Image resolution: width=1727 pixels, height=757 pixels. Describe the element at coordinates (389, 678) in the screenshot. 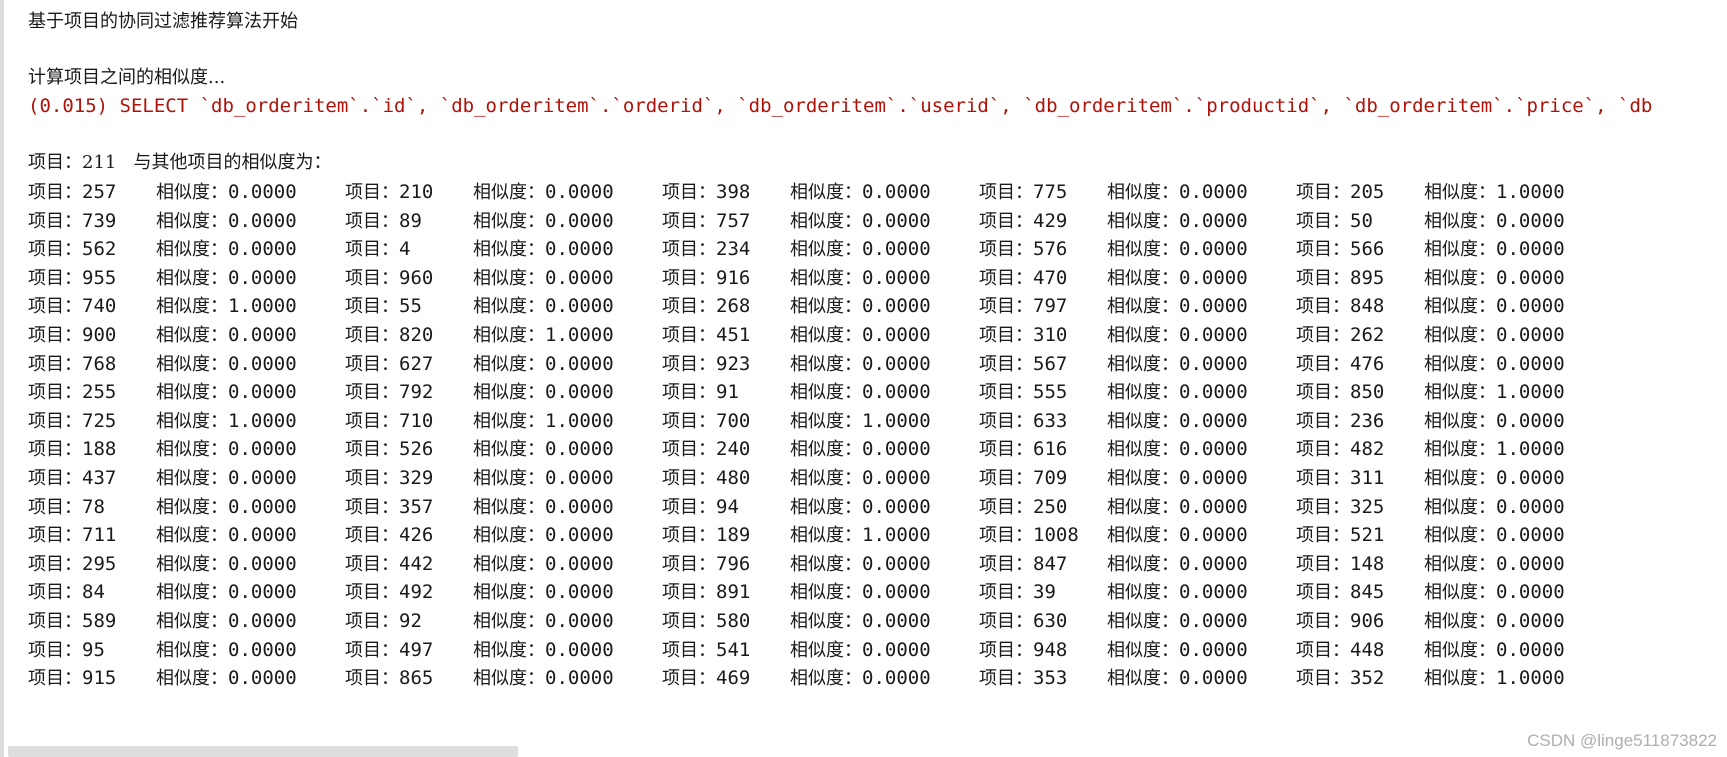

I see `item-id-cell: 项目：865` at that location.